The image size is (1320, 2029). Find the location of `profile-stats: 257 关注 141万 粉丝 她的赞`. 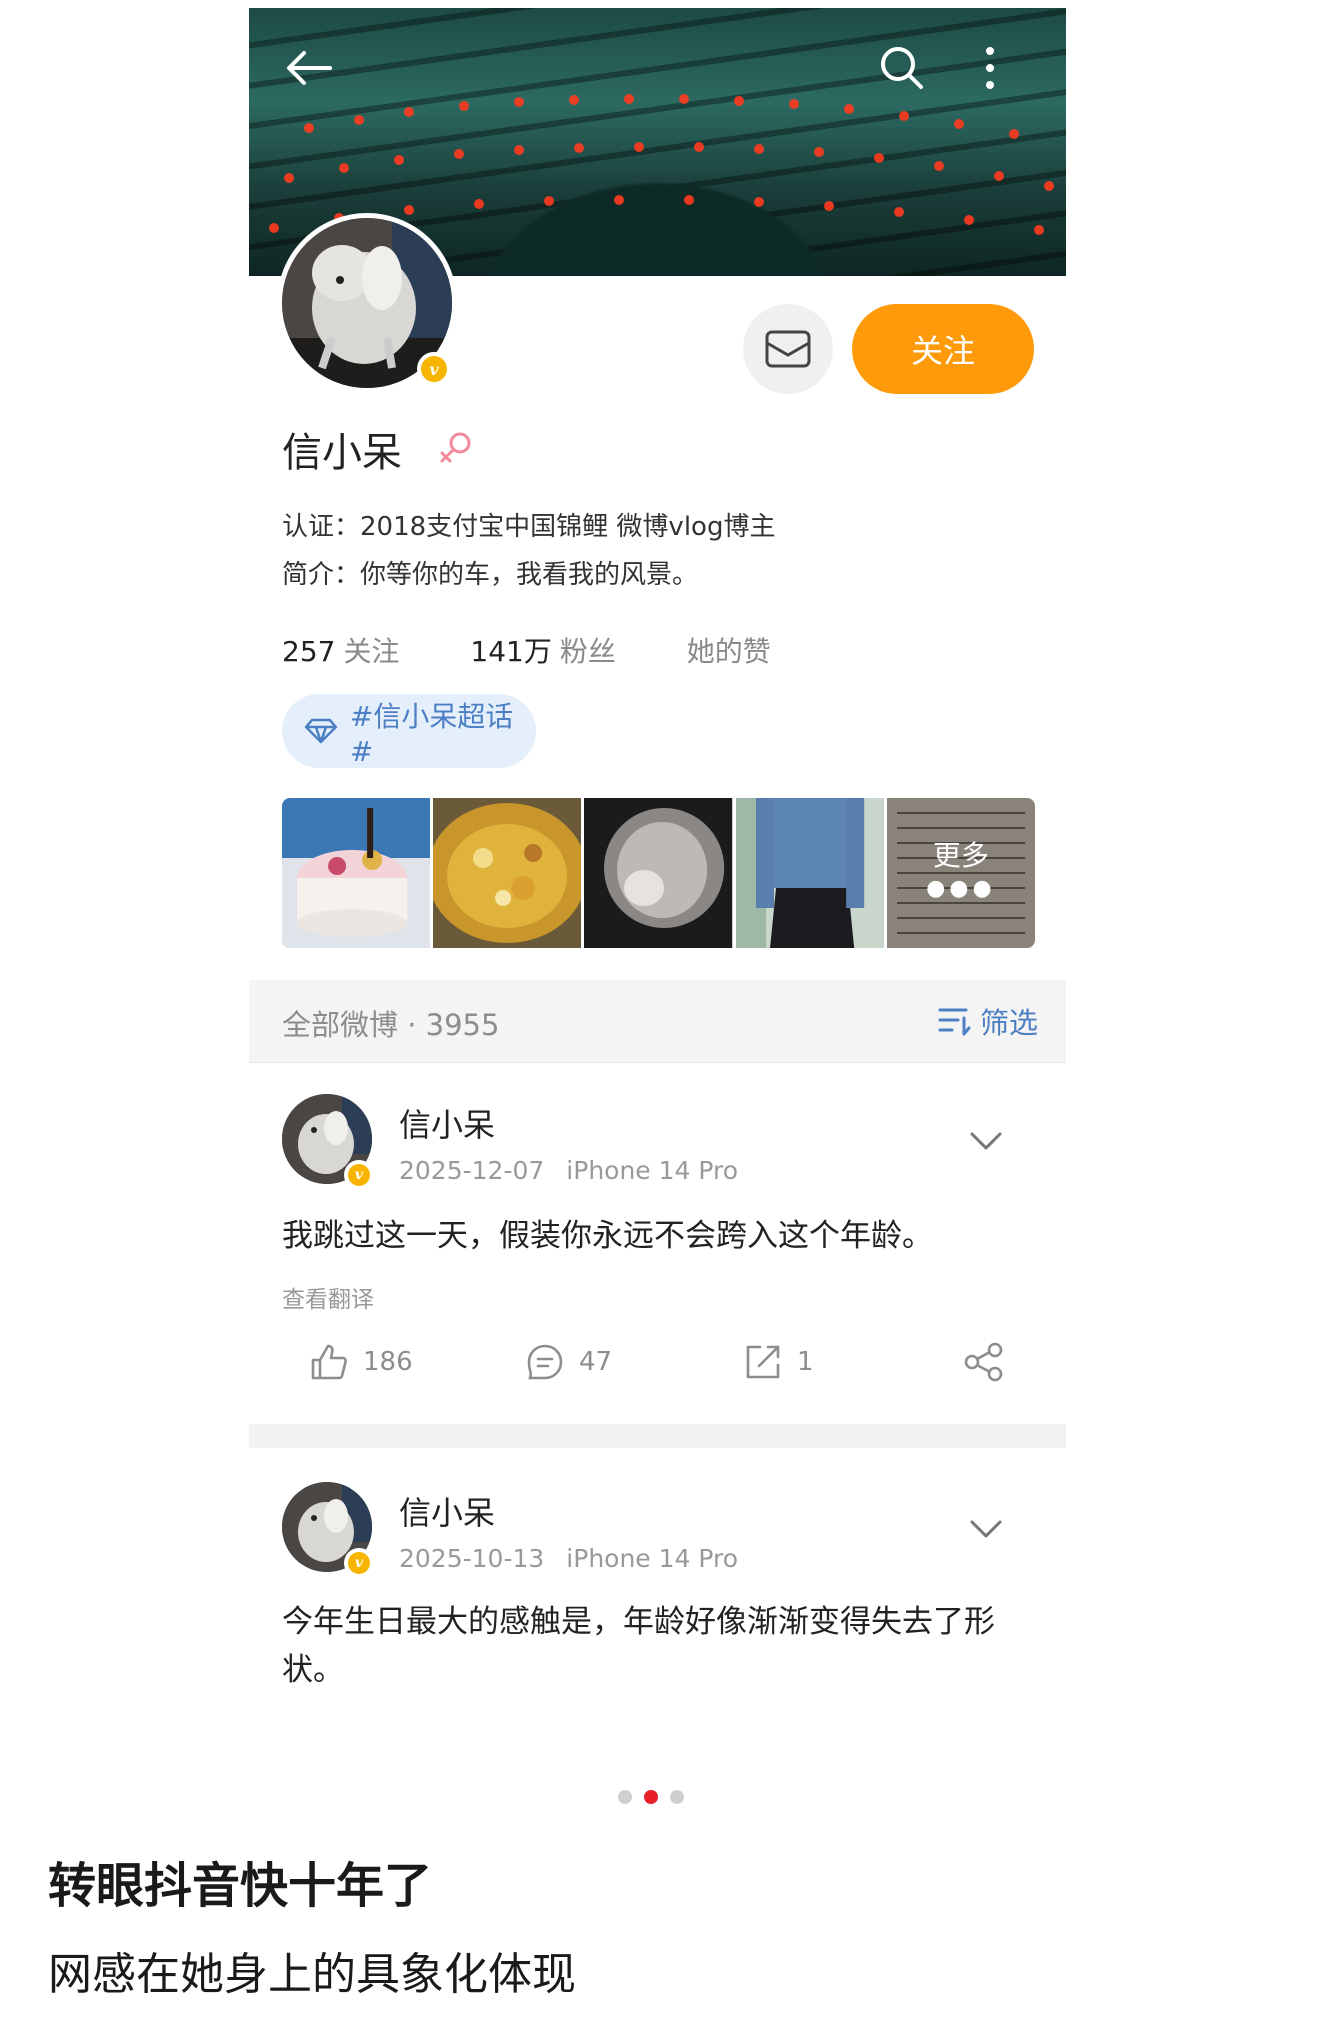

profile-stats: 257 关注 141万 粉丝 她的赞 is located at coordinates (557, 650).